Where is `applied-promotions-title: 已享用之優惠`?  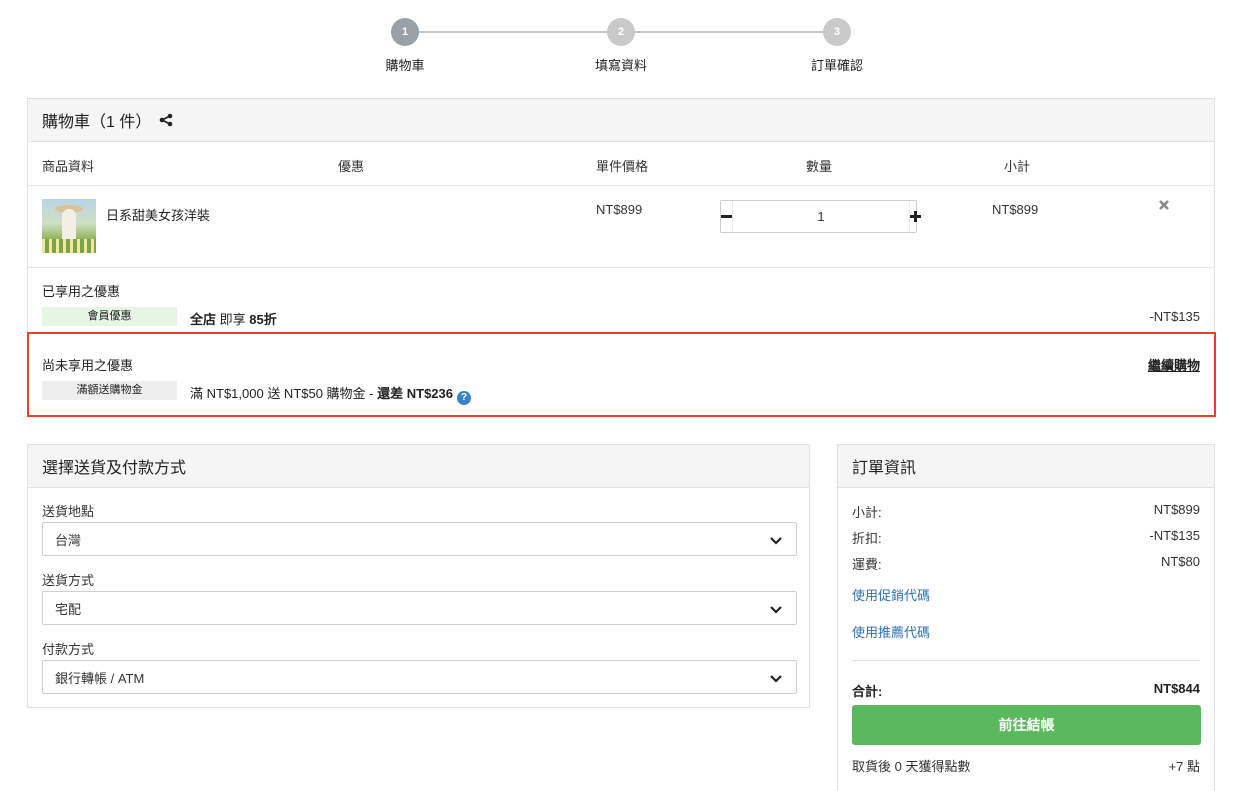 applied-promotions-title: 已享用之優惠 is located at coordinates (81, 291).